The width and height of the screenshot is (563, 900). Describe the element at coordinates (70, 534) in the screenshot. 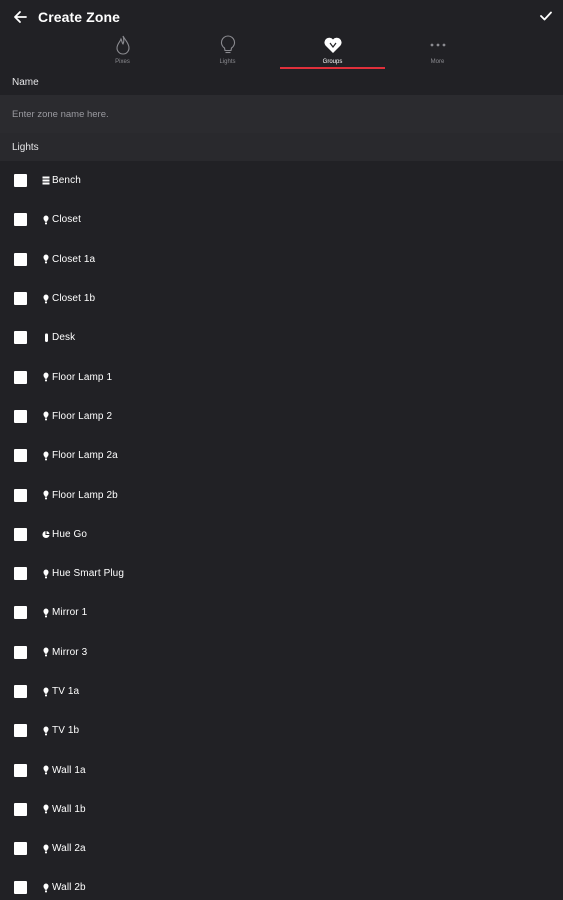

I see `light-name: Hue Go` at that location.